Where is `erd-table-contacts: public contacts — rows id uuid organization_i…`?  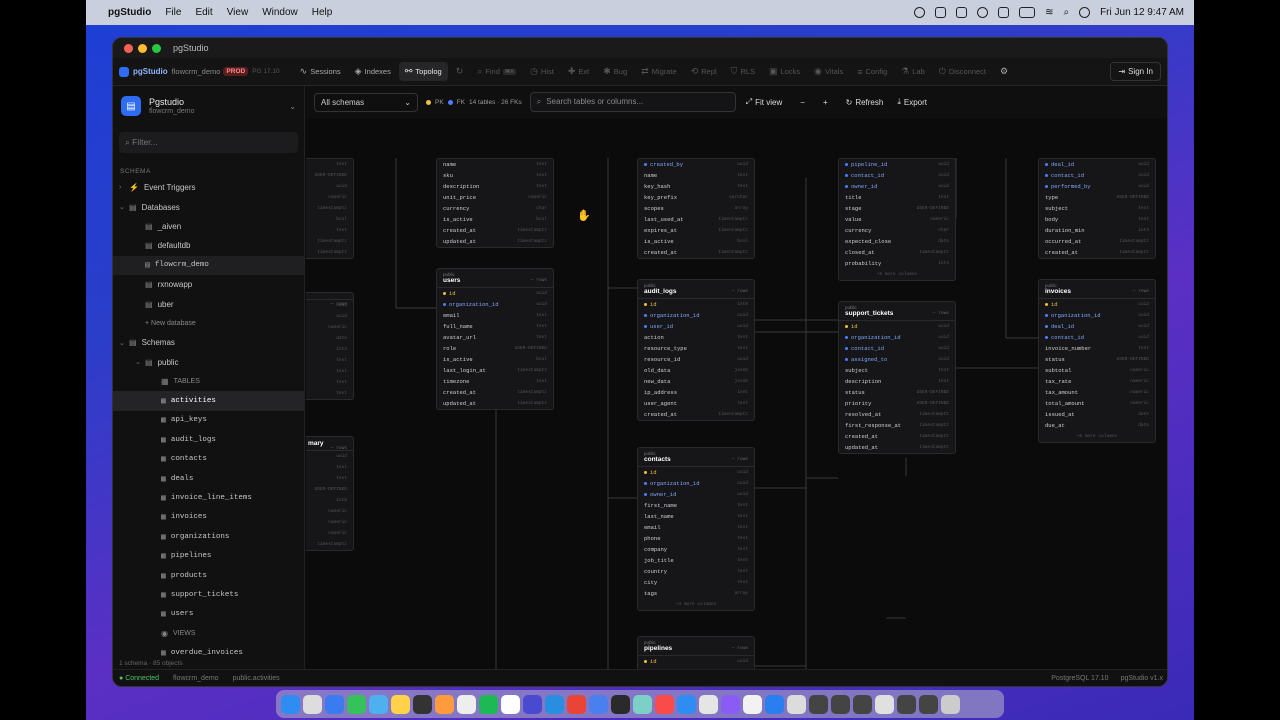 erd-table-contacts: public contacts — rows id uuid organization_i… is located at coordinates (696, 529).